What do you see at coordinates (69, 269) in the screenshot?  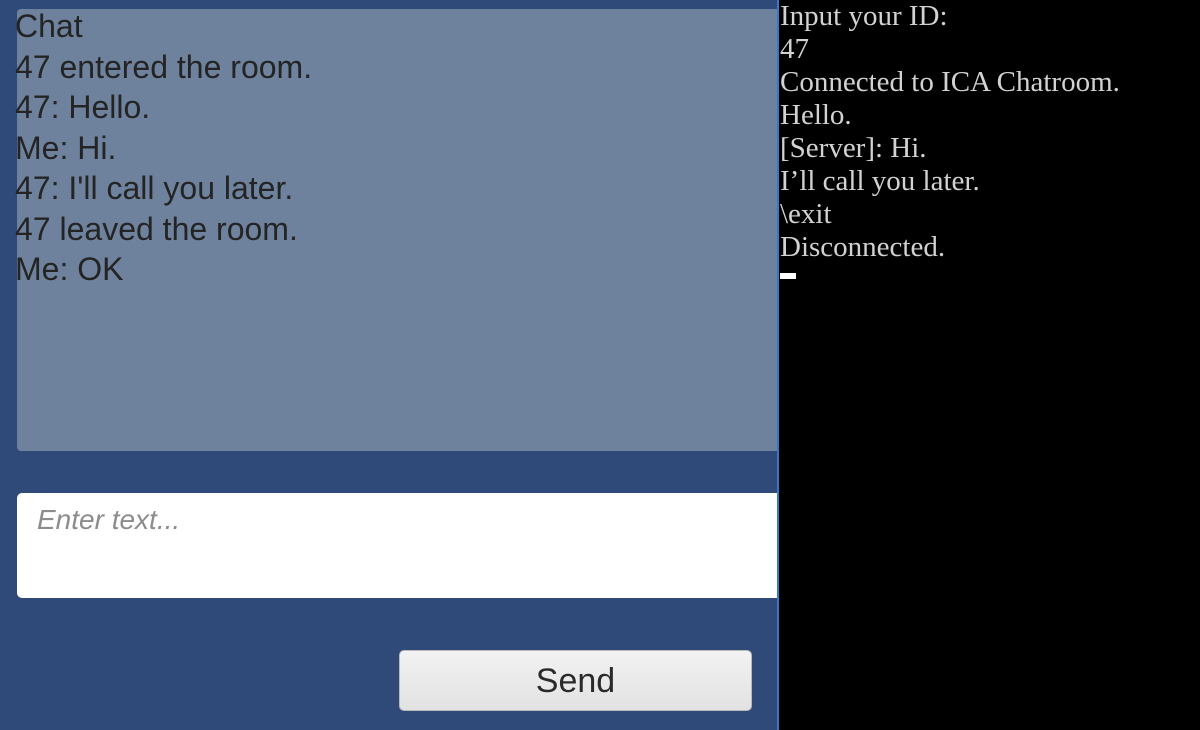 I see `chat-log-line: Me: OK` at bounding box center [69, 269].